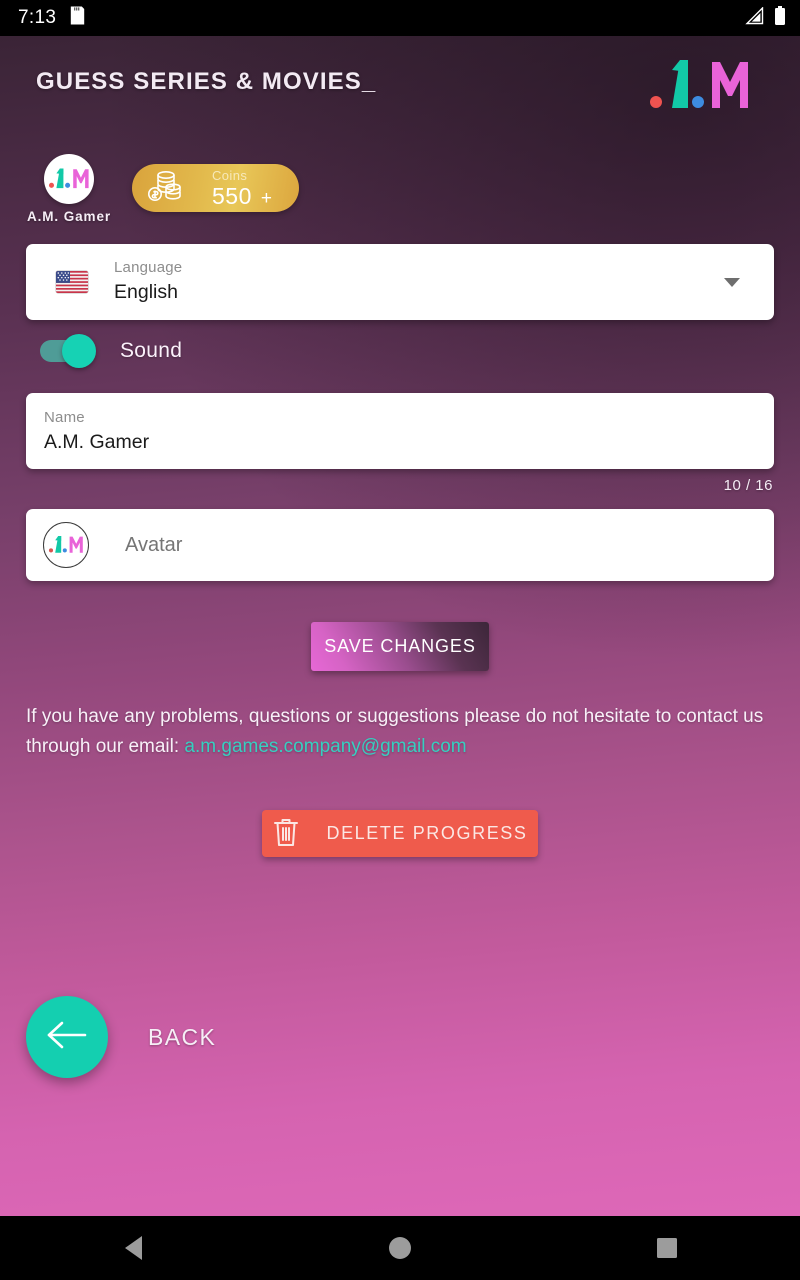  What do you see at coordinates (748, 485) in the screenshot?
I see `name-char-counter: 10 / 16` at bounding box center [748, 485].